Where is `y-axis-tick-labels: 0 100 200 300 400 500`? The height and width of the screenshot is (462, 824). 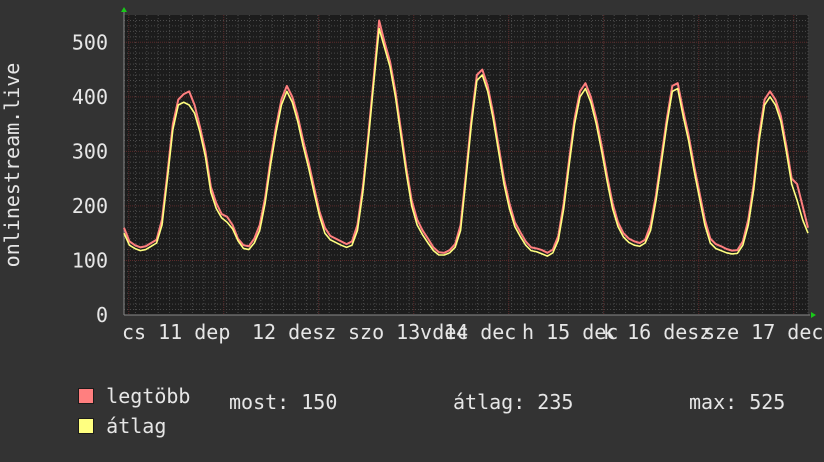
y-axis-tick-labels: 0 100 200 300 400 500 is located at coordinates (90, 178).